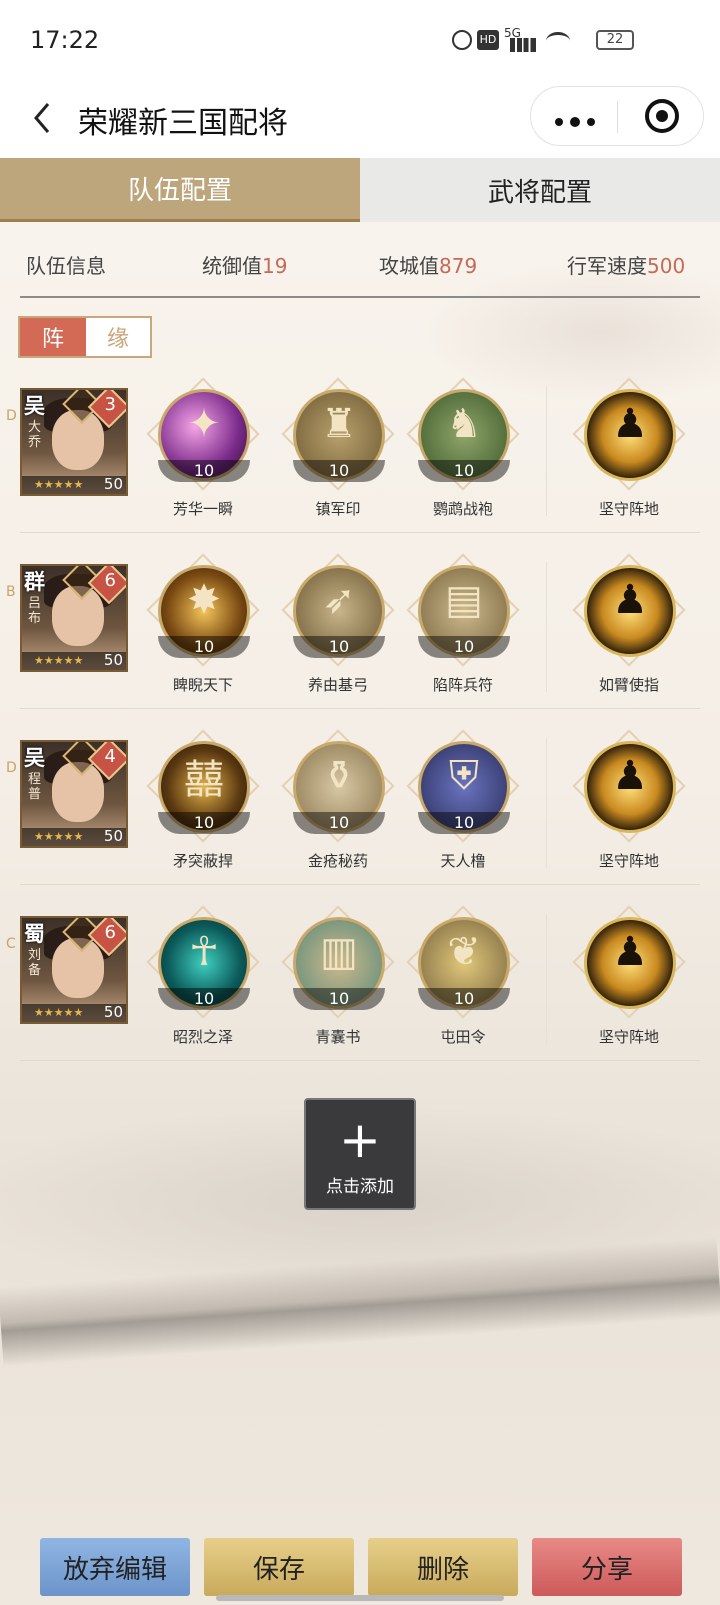  I want to click on team-info-label: 队伍信息, so click(66, 266).